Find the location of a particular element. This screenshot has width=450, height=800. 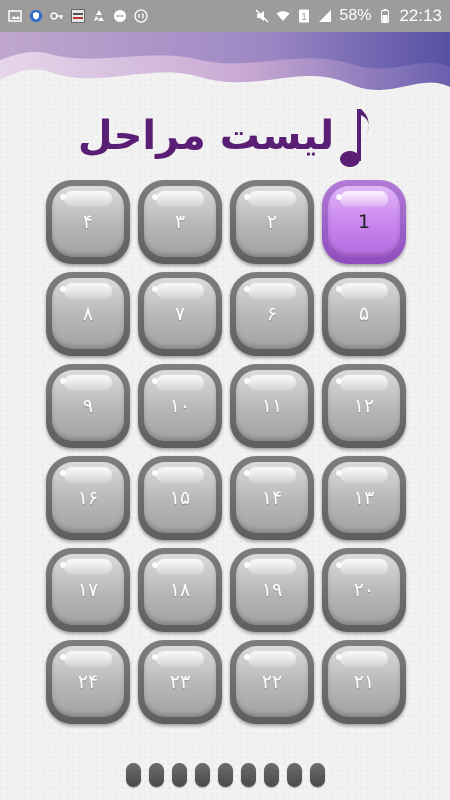

level-number: ۹ is located at coordinates (88, 406).